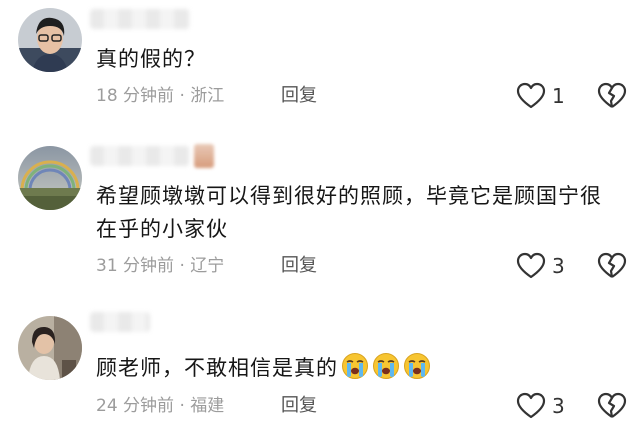  Describe the element at coordinates (151, 59) in the screenshot. I see `comment-text: 真的假的？` at that location.